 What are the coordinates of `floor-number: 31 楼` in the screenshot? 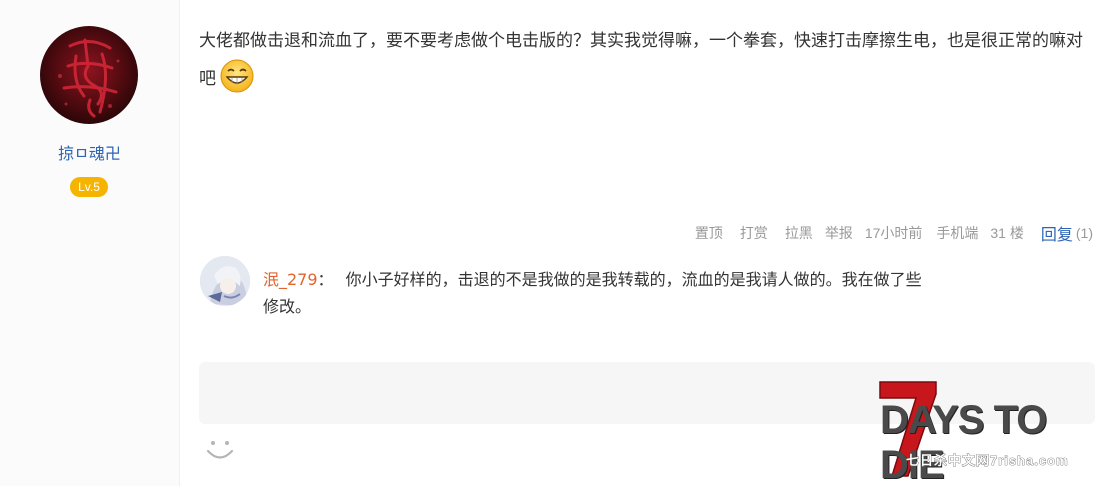 It's located at (1007, 233).